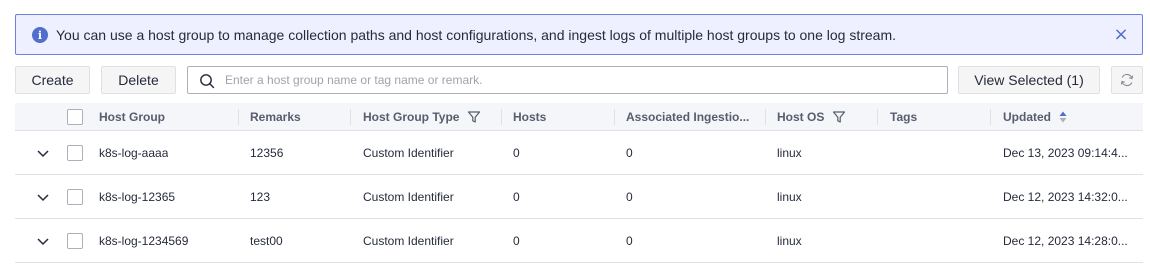 Image resolution: width=1150 pixels, height=266 pixels. Describe the element at coordinates (207, 81) in the screenshot. I see `search-icon` at that location.